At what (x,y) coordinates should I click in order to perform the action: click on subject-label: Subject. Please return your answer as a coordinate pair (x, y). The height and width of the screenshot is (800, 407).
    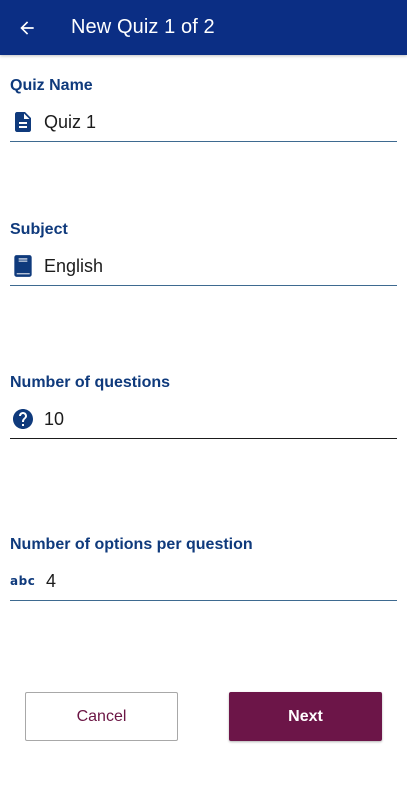
    Looking at the image, I should click on (39, 229).